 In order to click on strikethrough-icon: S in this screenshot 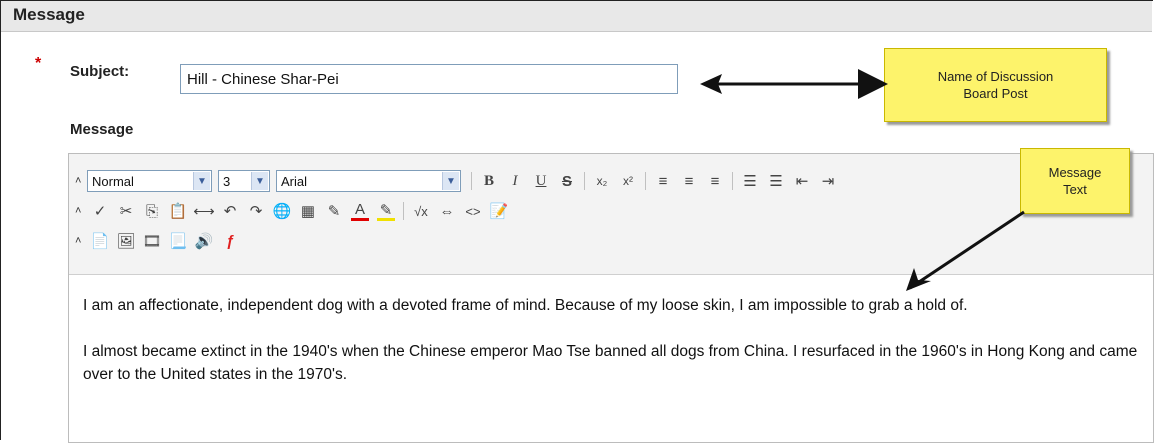, I will do `click(567, 181)`.